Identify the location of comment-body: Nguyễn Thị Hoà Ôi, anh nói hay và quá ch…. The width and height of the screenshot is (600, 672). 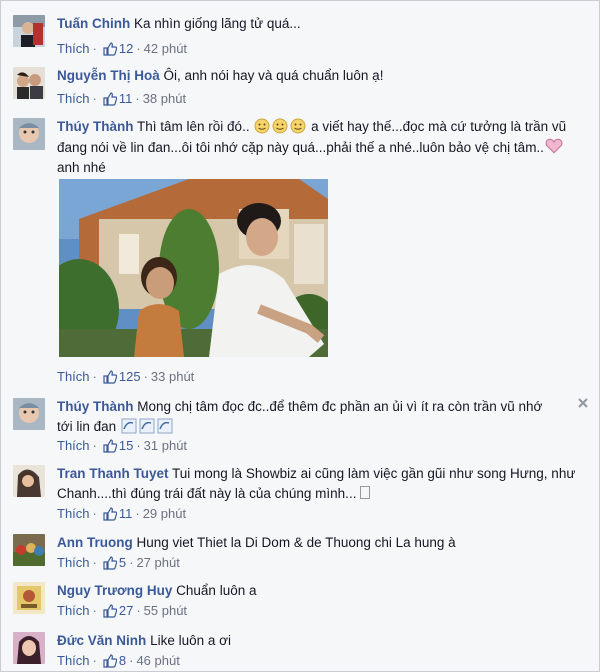
(321, 76).